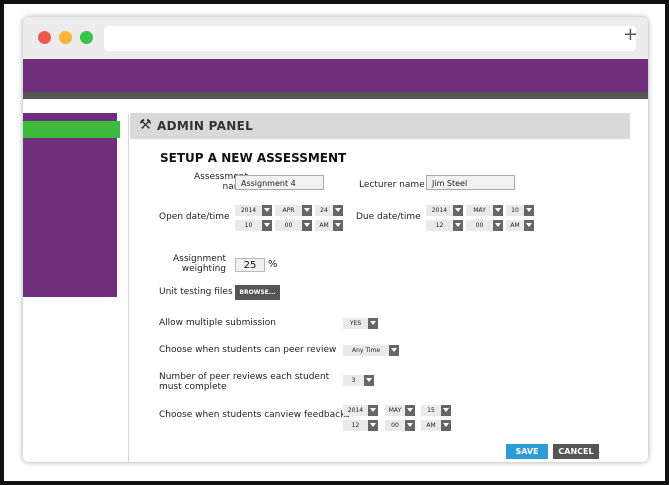 This screenshot has height=485, width=669. I want to click on weighting-unit: %, so click(273, 264).